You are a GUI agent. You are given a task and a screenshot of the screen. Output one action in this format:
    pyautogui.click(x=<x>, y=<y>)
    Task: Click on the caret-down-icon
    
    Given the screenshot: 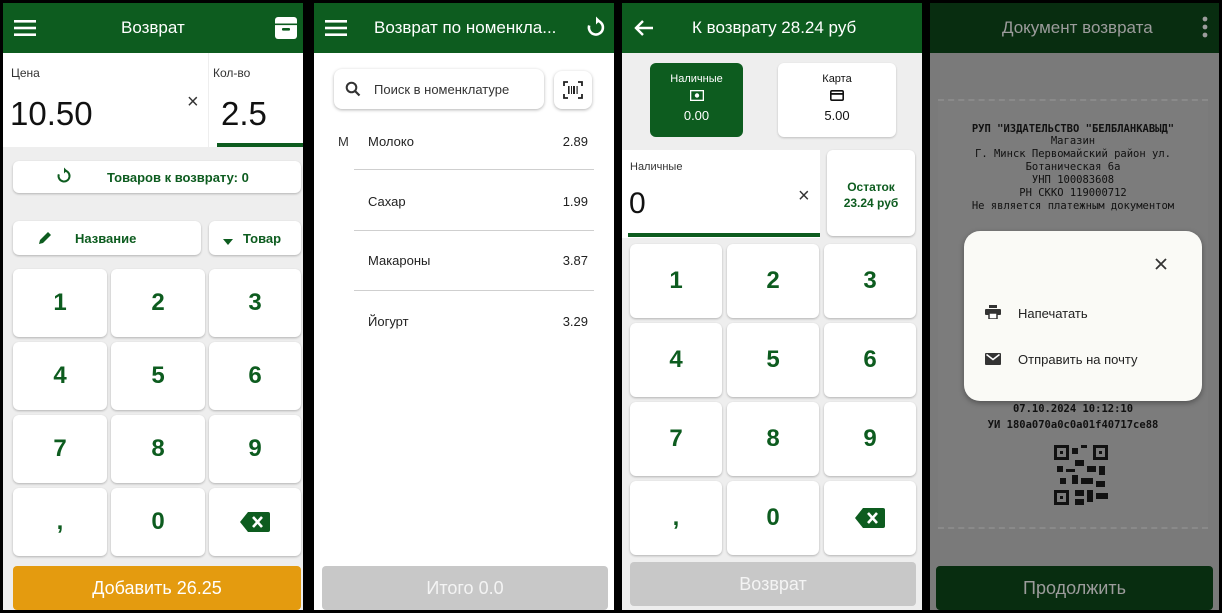 What is the action you would take?
    pyautogui.click(x=228, y=243)
    